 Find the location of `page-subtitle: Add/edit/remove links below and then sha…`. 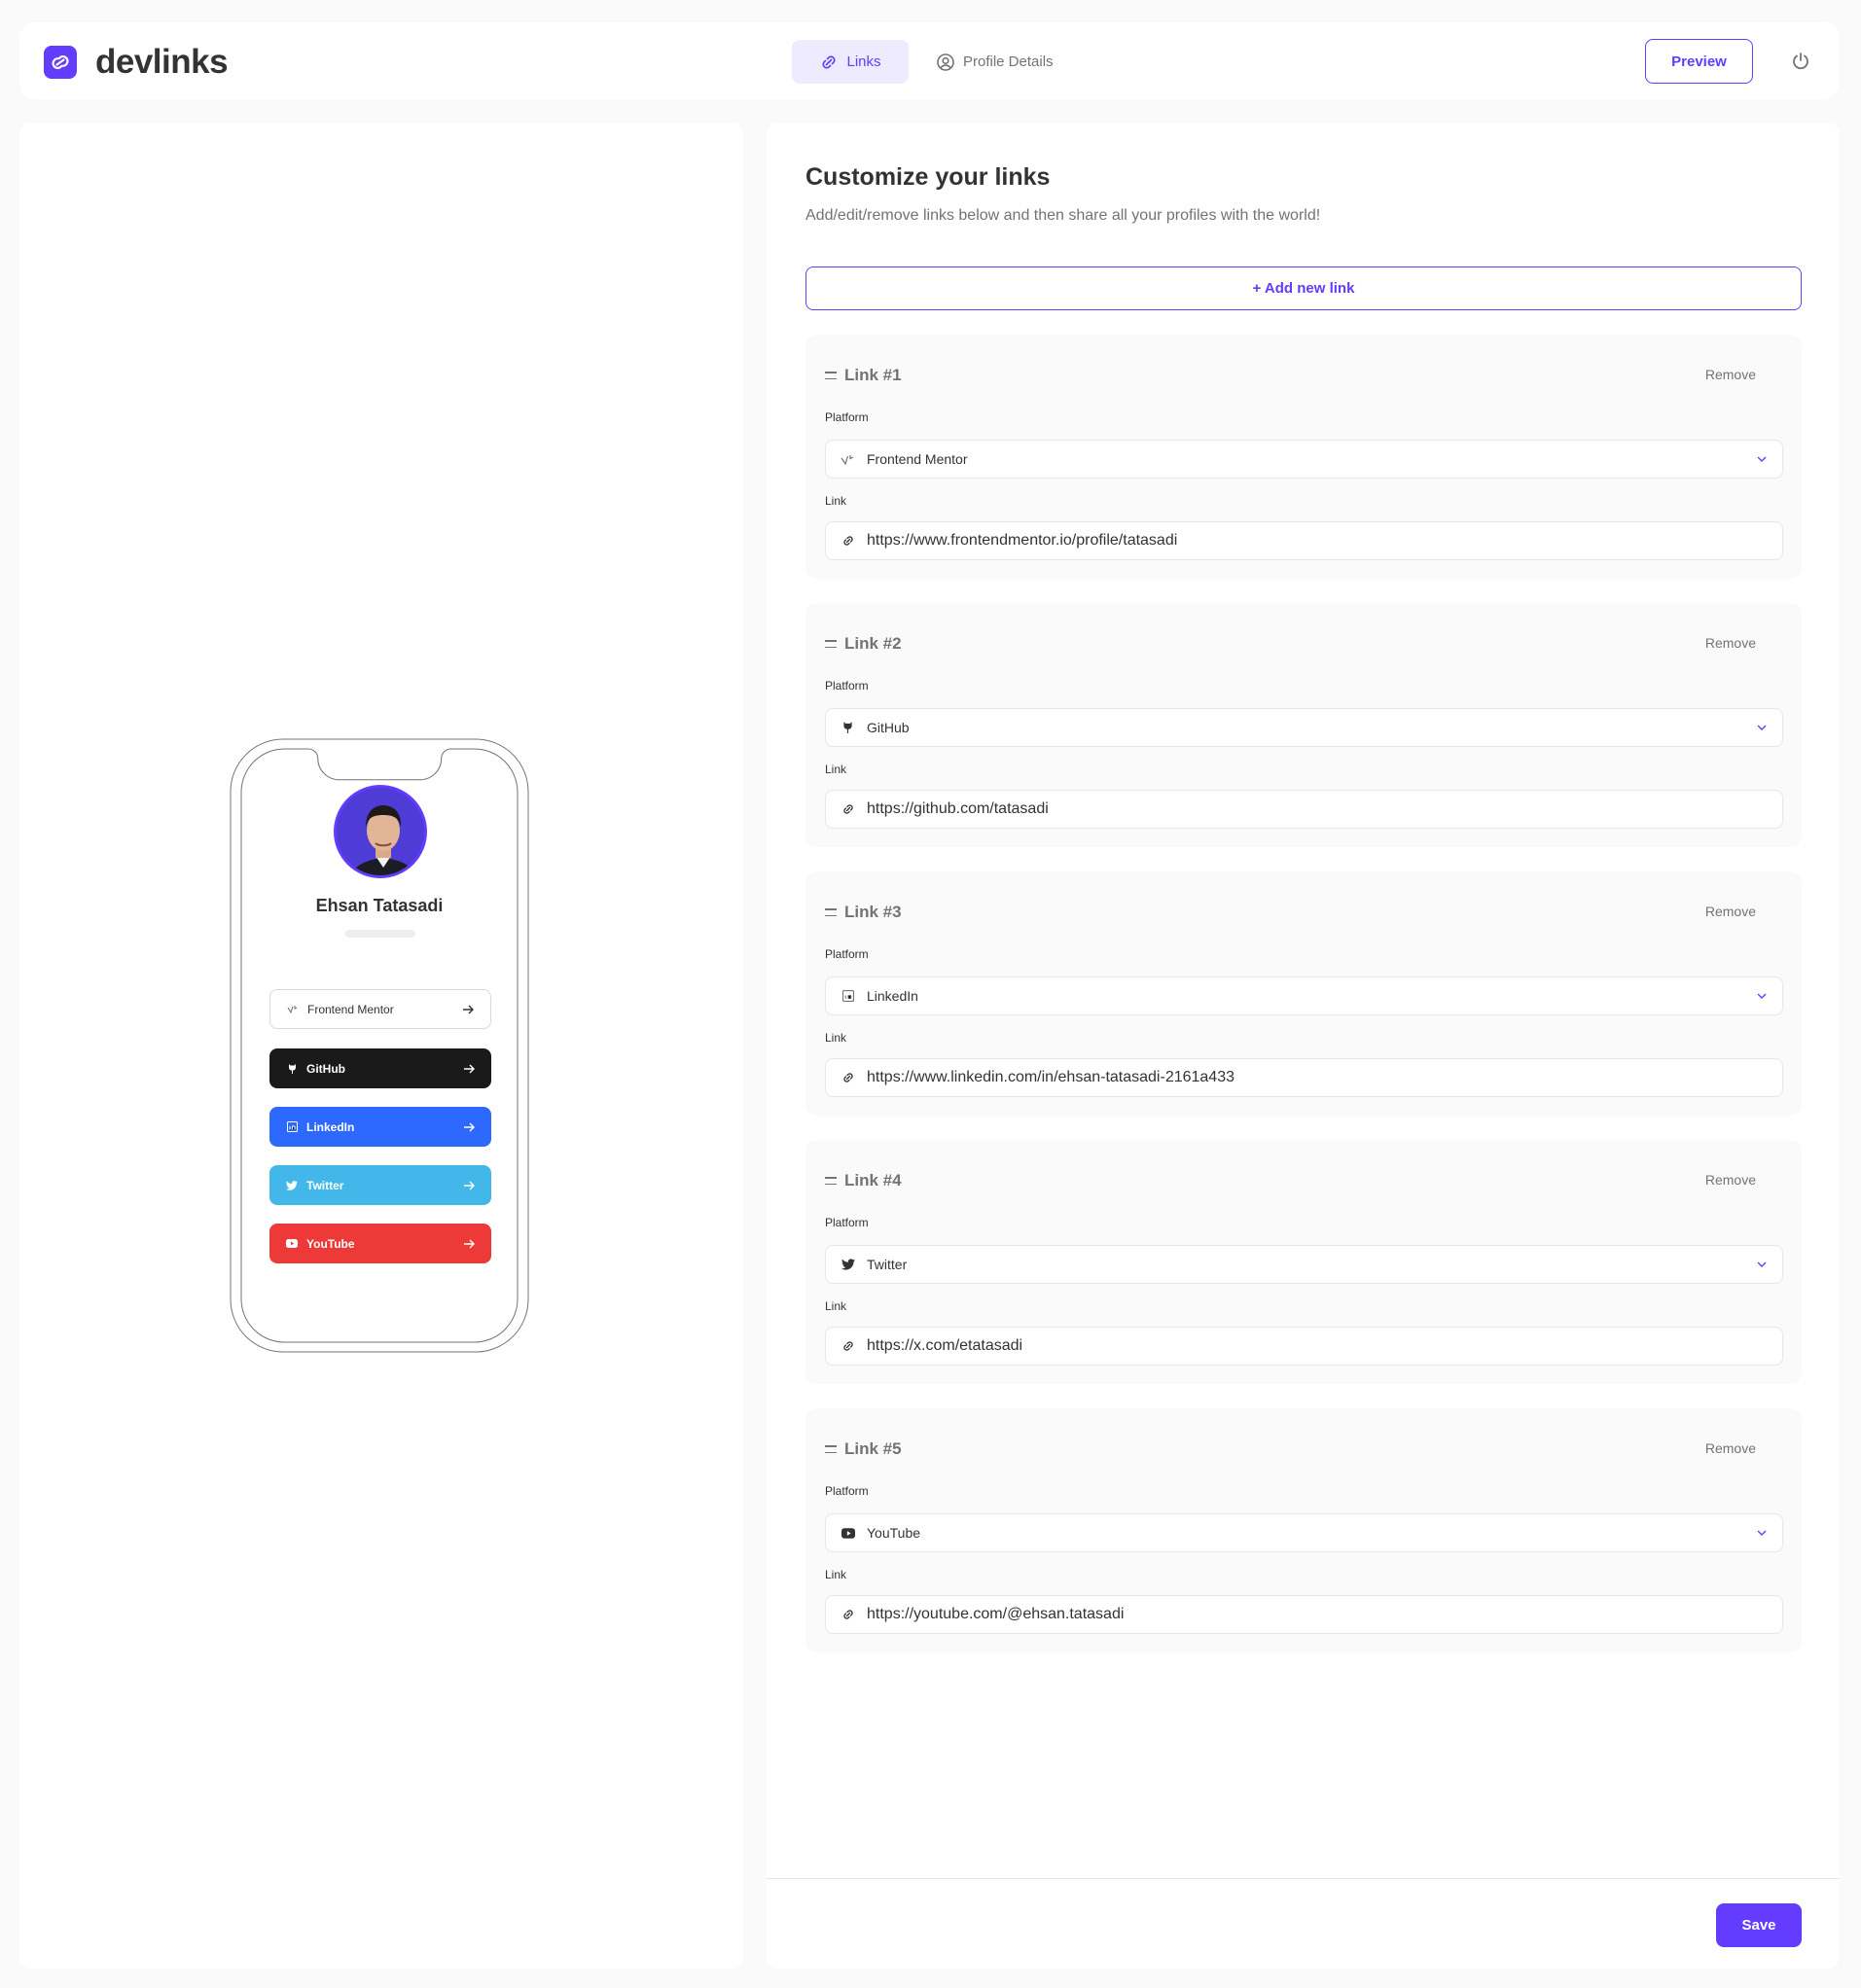

page-subtitle: Add/edit/remove links below and then sha… is located at coordinates (1063, 215).